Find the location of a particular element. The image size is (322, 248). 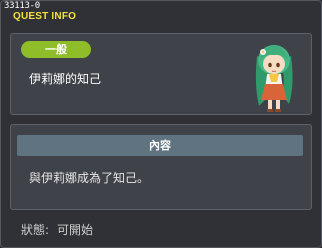

status-label: 狀態: is located at coordinates (35, 230).